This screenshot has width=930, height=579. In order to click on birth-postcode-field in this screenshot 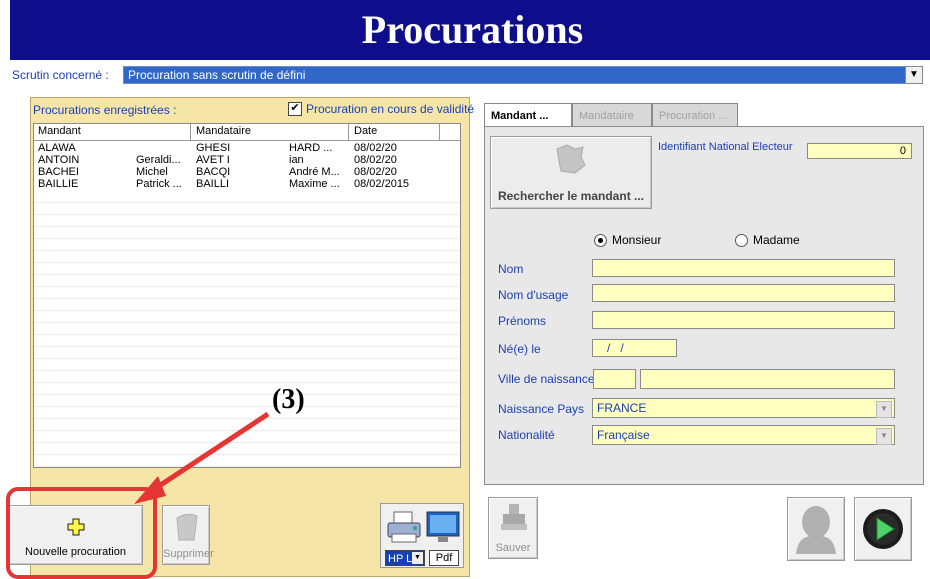, I will do `click(614, 379)`.